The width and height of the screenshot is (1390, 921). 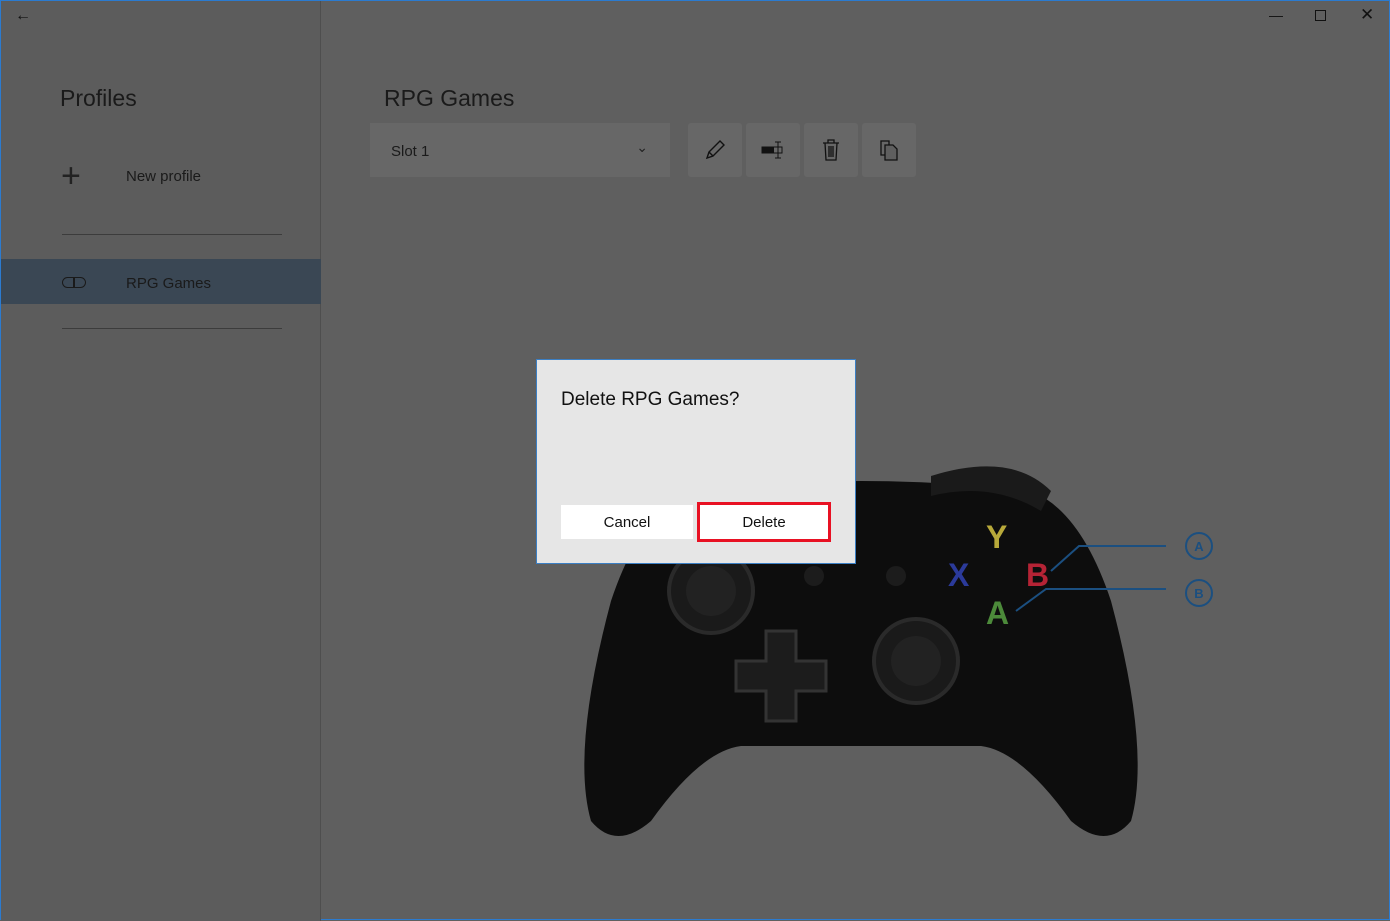 I want to click on profile-item-rpg-games: RPG Games, so click(x=161, y=281).